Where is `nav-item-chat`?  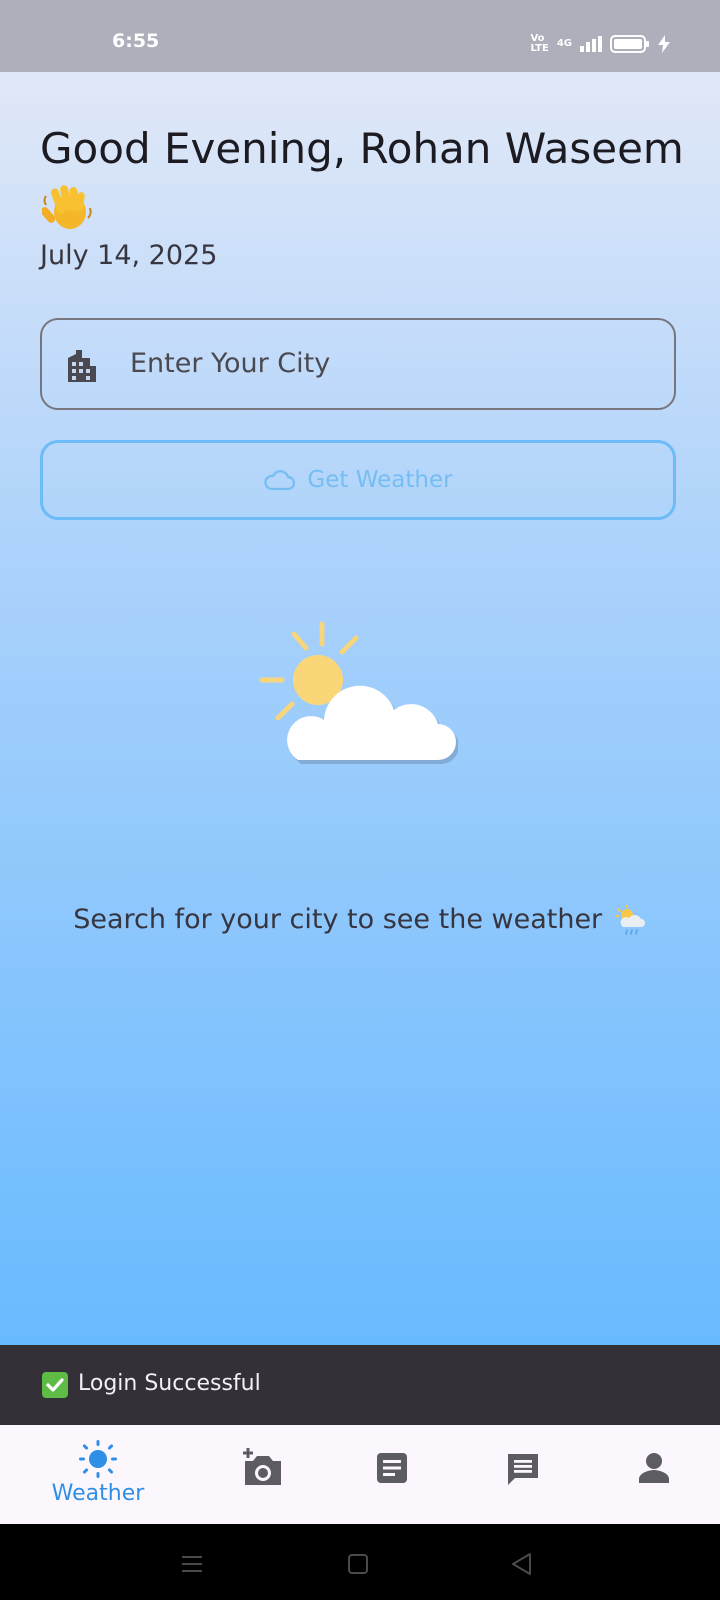 nav-item-chat is located at coordinates (523, 1474).